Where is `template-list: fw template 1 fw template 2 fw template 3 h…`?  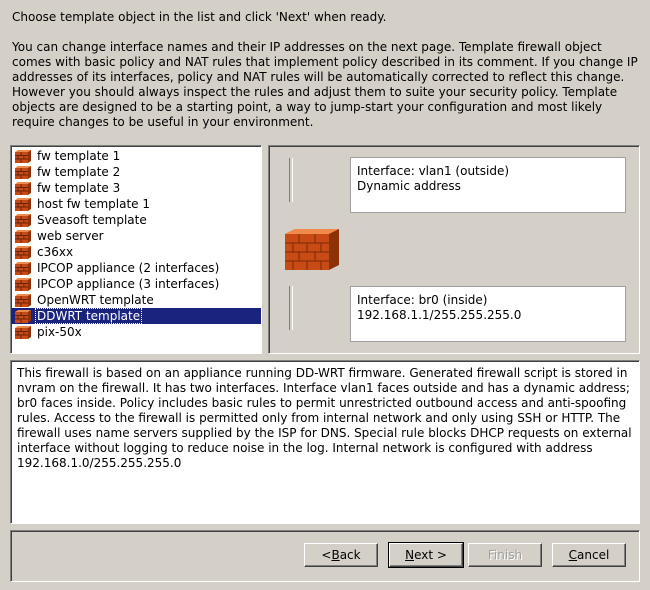 template-list: fw template 1 fw template 2 fw template 3 h… is located at coordinates (136, 249).